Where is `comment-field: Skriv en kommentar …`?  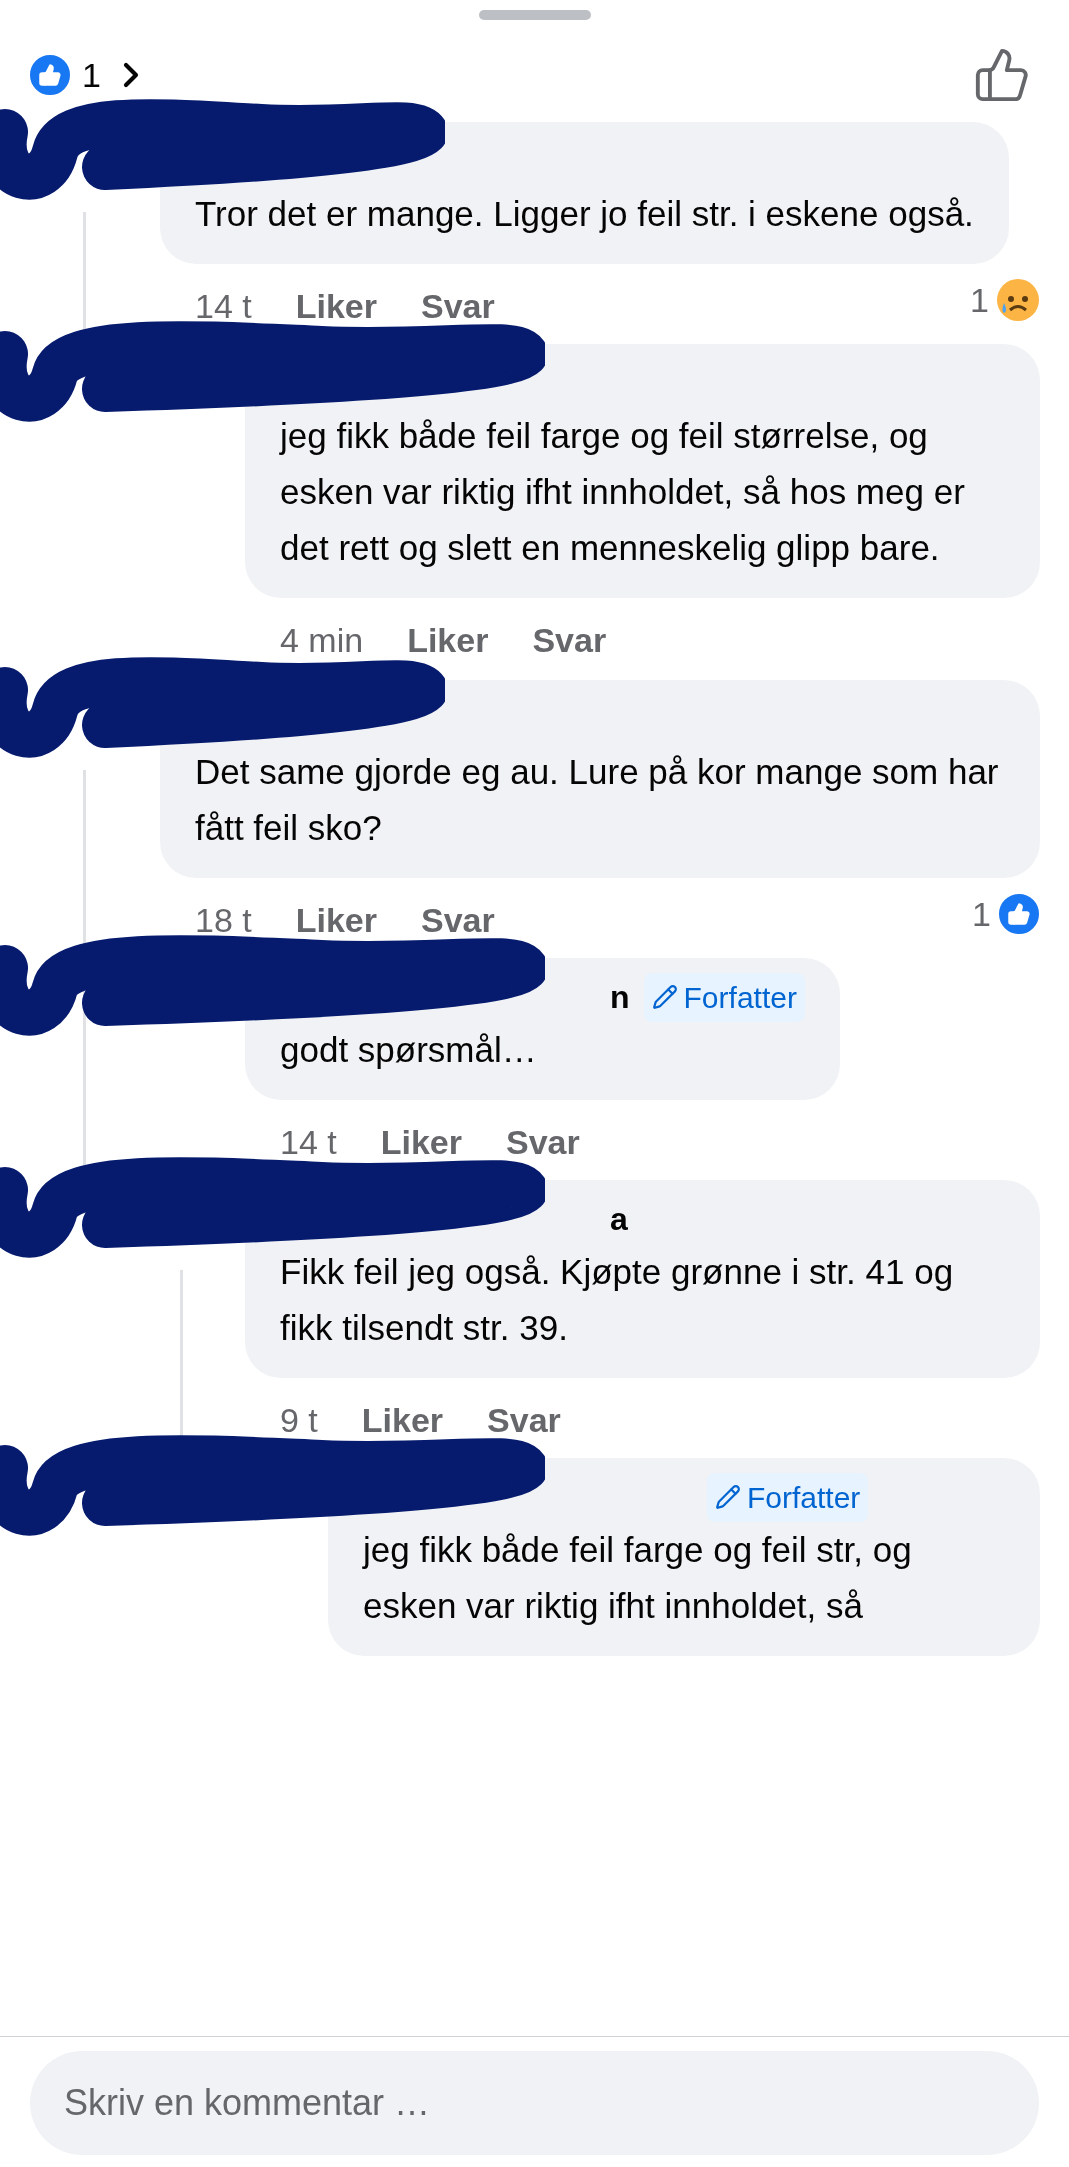
comment-field: Skriv en kommentar … is located at coordinates (534, 2103).